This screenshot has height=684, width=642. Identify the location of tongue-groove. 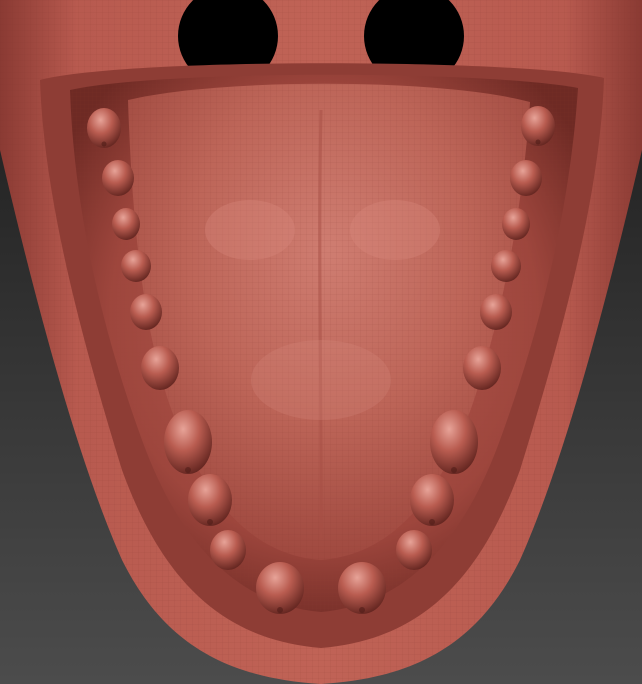
(320, 325).